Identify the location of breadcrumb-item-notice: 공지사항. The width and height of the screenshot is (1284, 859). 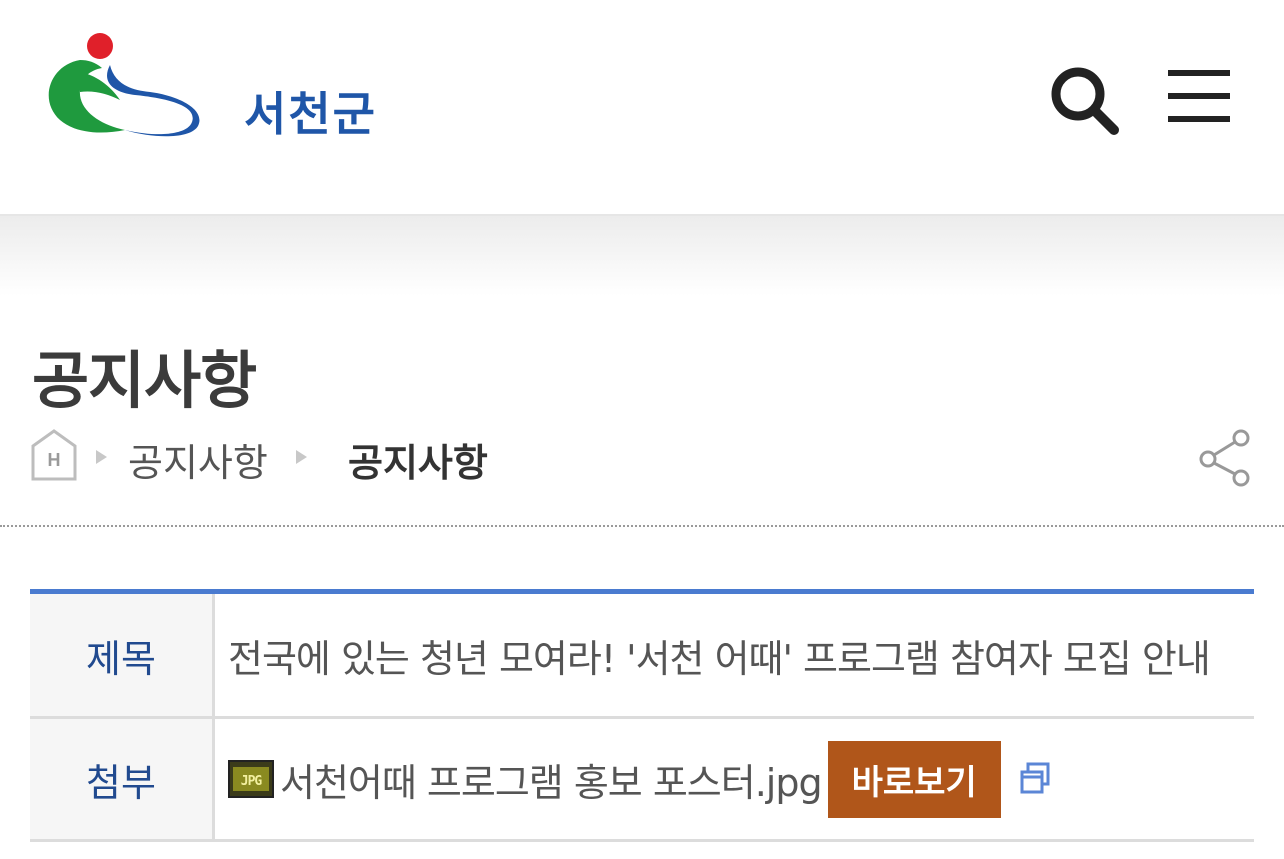
(198, 459).